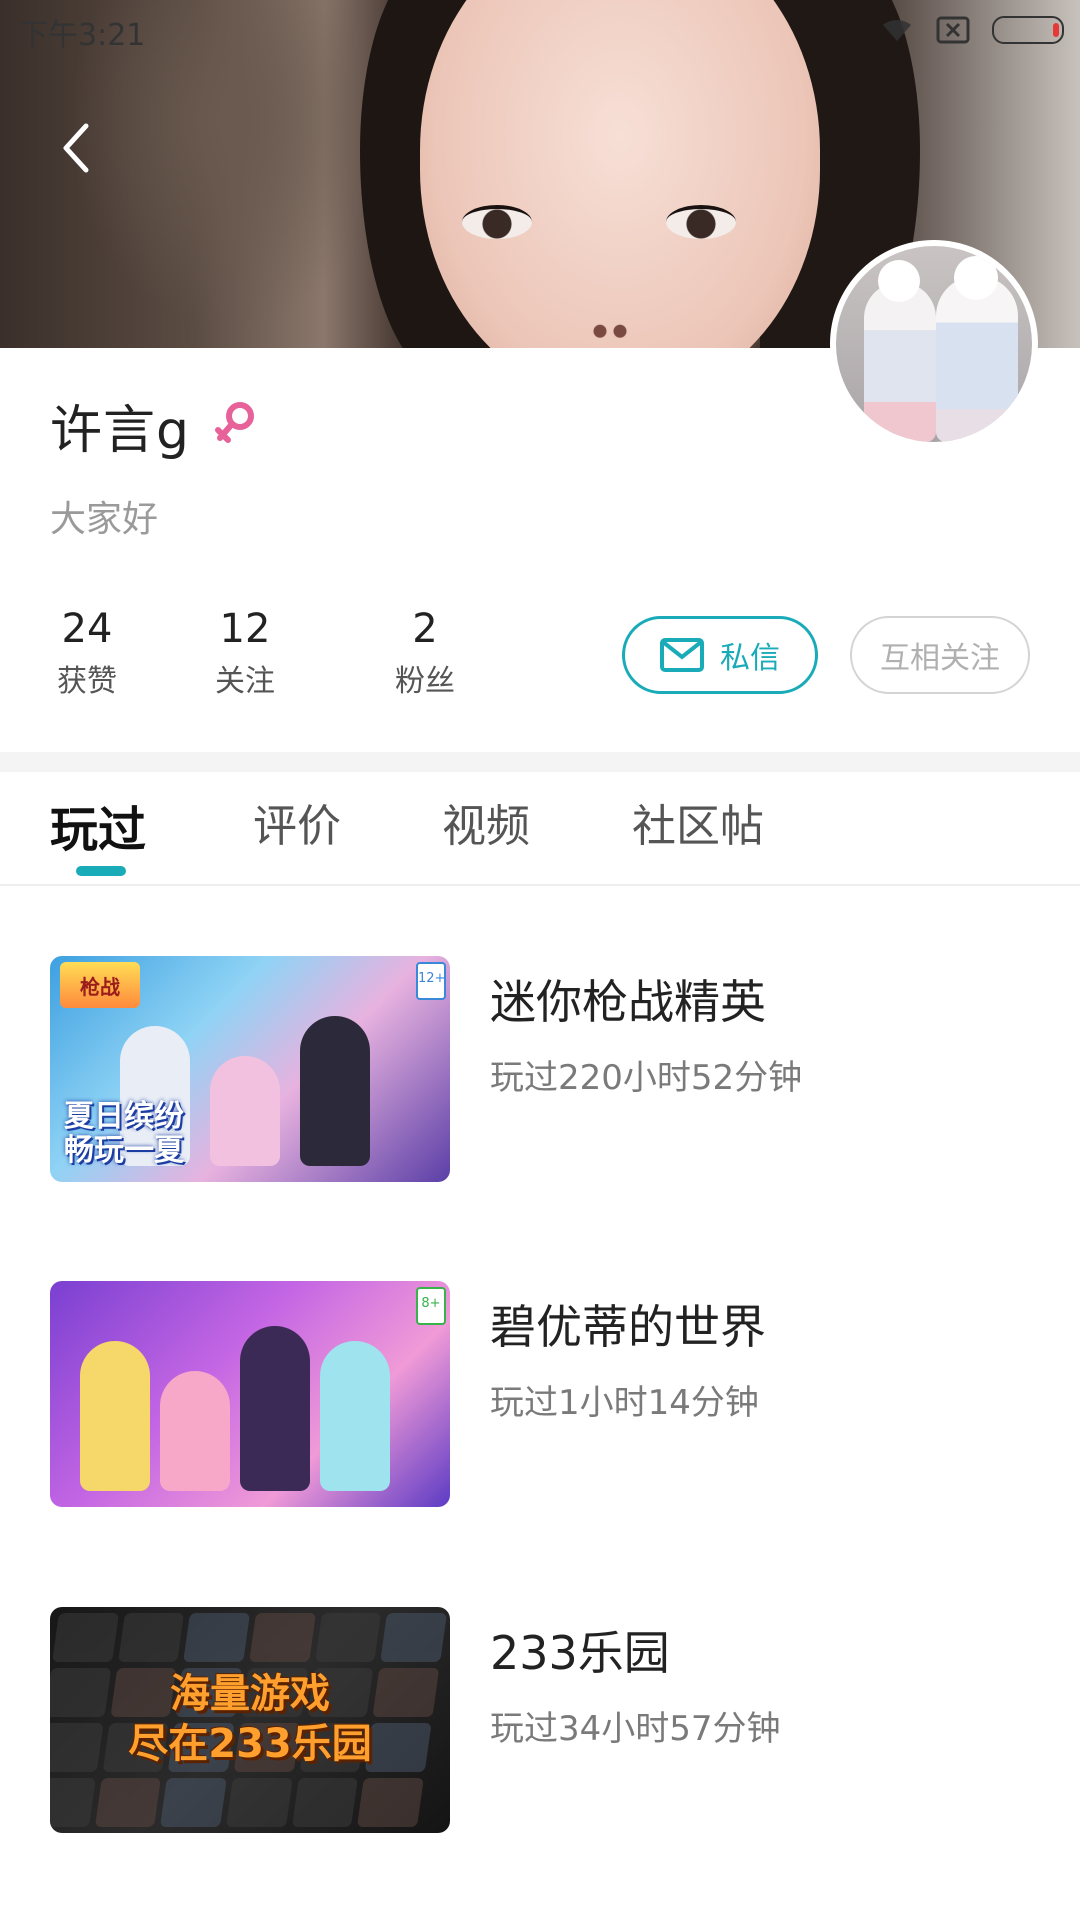 This screenshot has height=1920, width=1080. What do you see at coordinates (897, 30) in the screenshot?
I see `wifi-icon` at bounding box center [897, 30].